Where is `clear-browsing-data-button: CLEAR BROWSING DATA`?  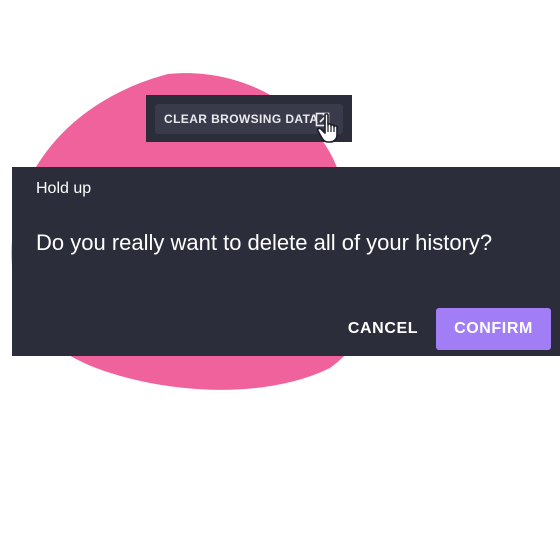 clear-browsing-data-button: CLEAR BROWSING DATA is located at coordinates (249, 119).